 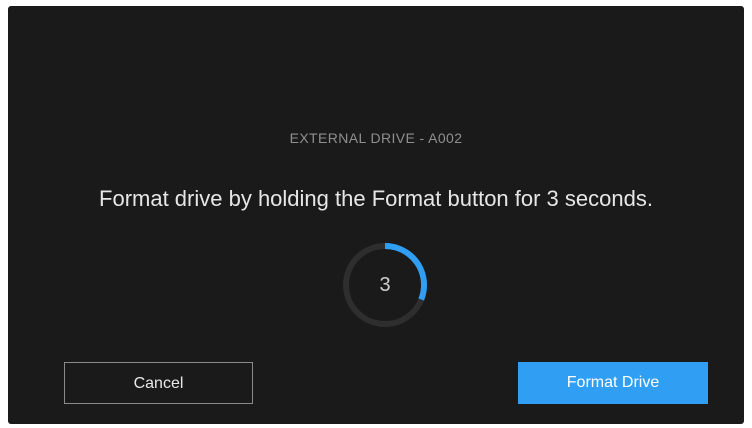 I want to click on format-drive-button: Format Drive, so click(x=613, y=383).